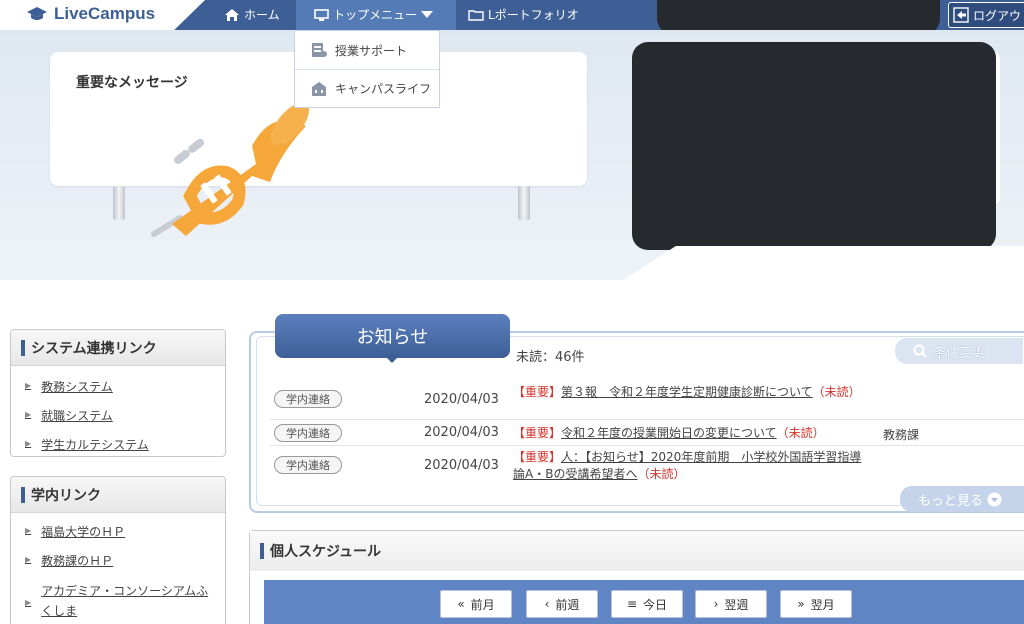 This screenshot has width=1024, height=624. Describe the element at coordinates (901, 435) in the screenshot. I see `notice-department: 教務課` at that location.